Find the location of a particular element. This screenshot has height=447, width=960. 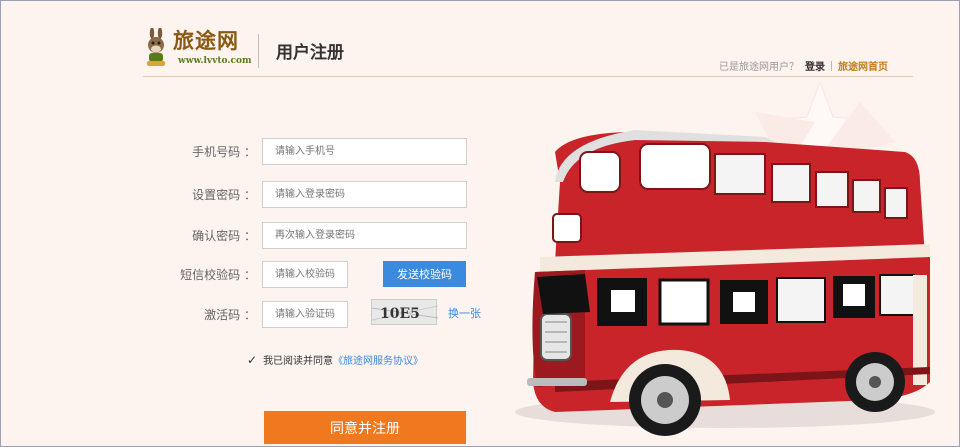

sms-row: 短信校验码 ： is located at coordinates (264, 274).